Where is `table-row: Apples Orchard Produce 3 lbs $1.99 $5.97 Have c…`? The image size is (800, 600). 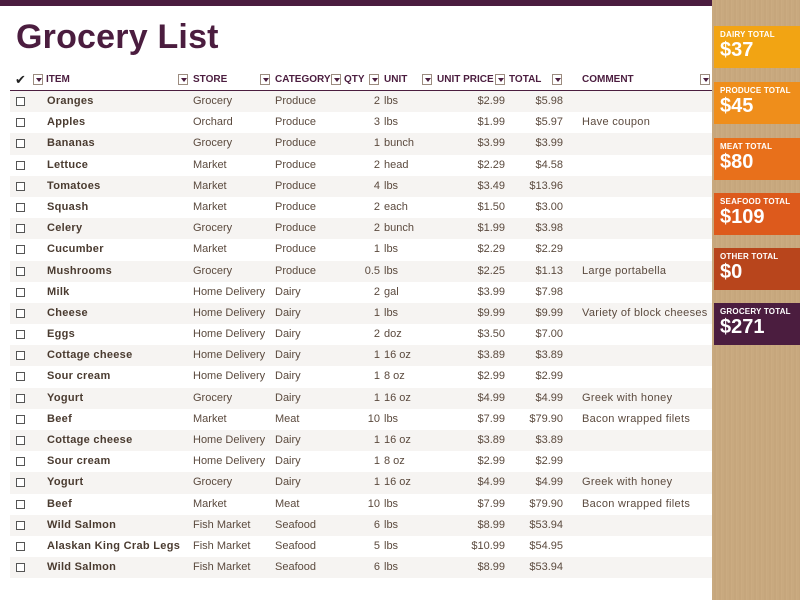
table-row: Apples Orchard Produce 3 lbs $1.99 $5.97 Have c… is located at coordinates (361, 122).